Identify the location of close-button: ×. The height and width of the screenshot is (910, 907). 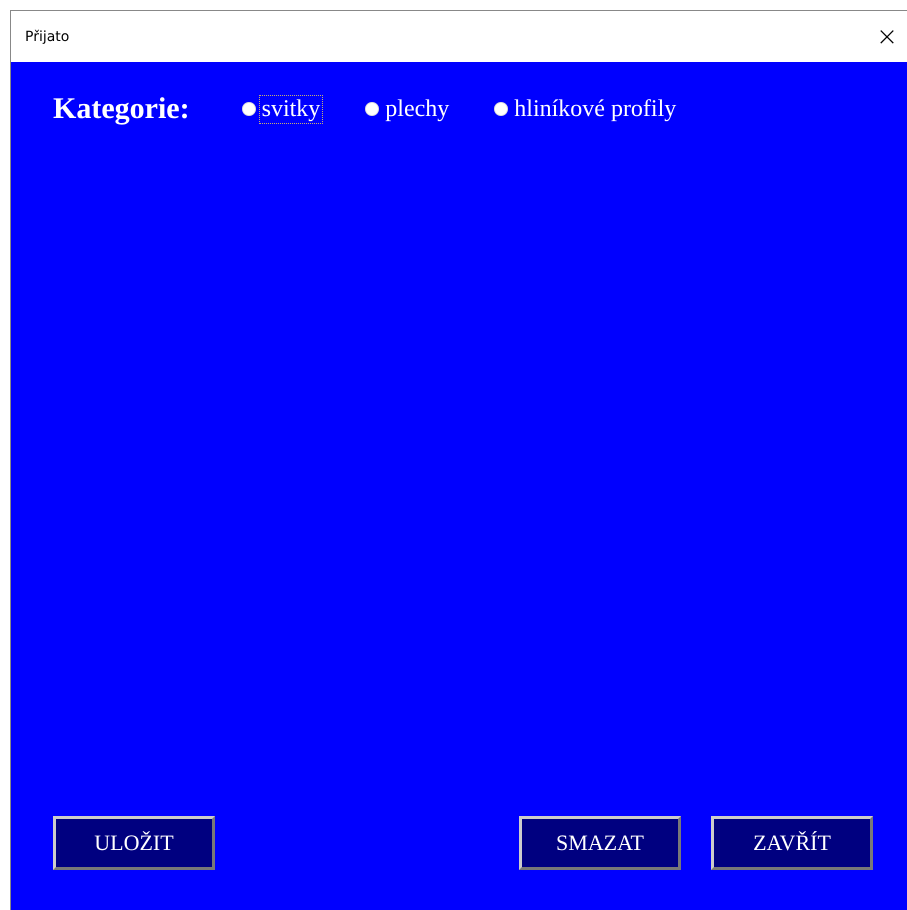
(887, 36).